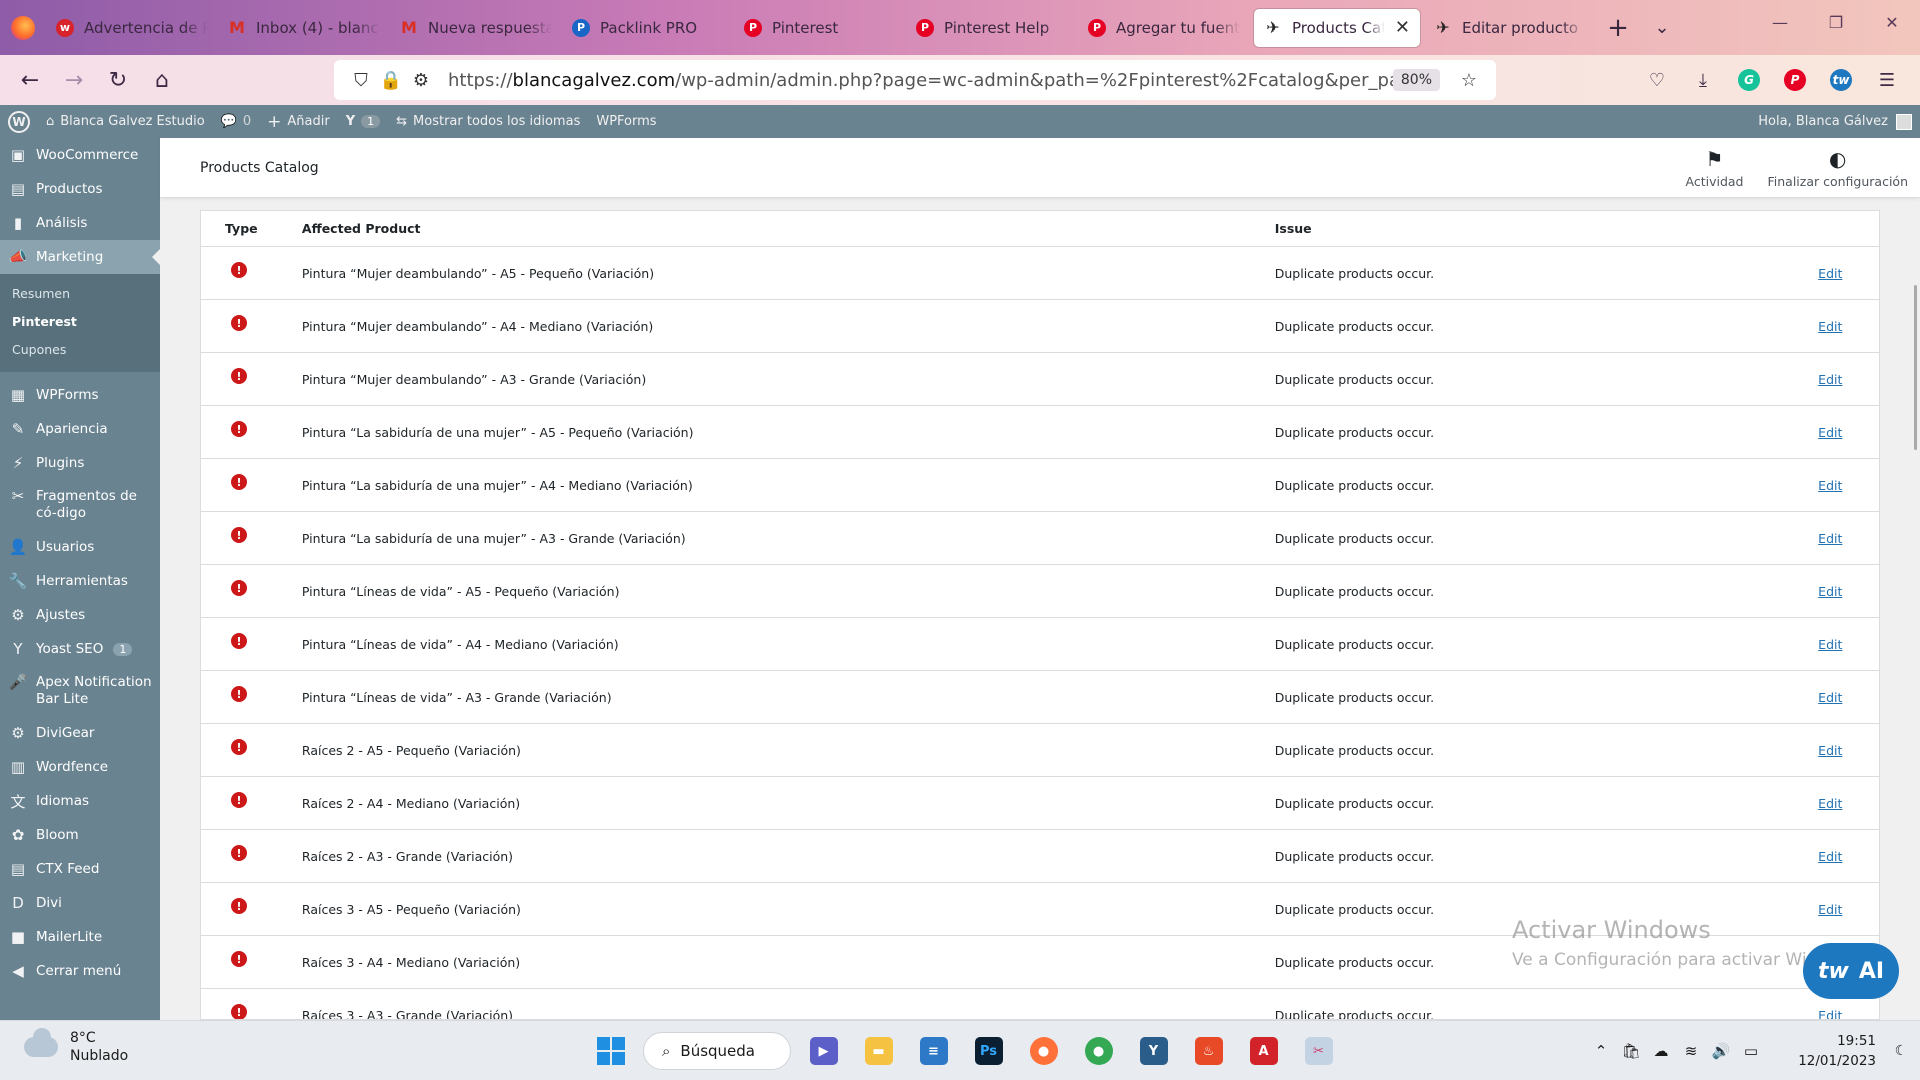 The image size is (1920, 1080). Describe the element at coordinates (80, 835) in the screenshot. I see `sidebar-item-bloom: ✿ Bloom` at that location.